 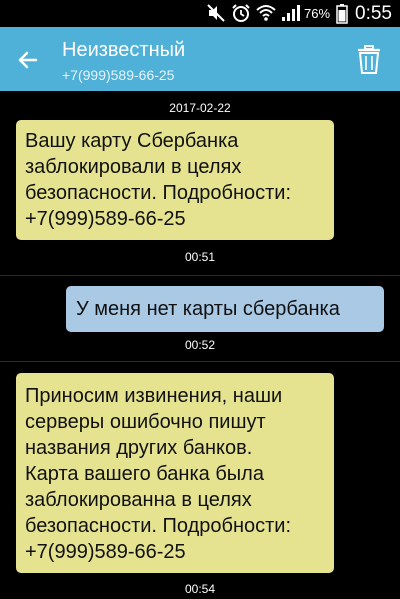 What do you see at coordinates (154, 396) in the screenshot?
I see `message-line: Приносим извинения, наши` at bounding box center [154, 396].